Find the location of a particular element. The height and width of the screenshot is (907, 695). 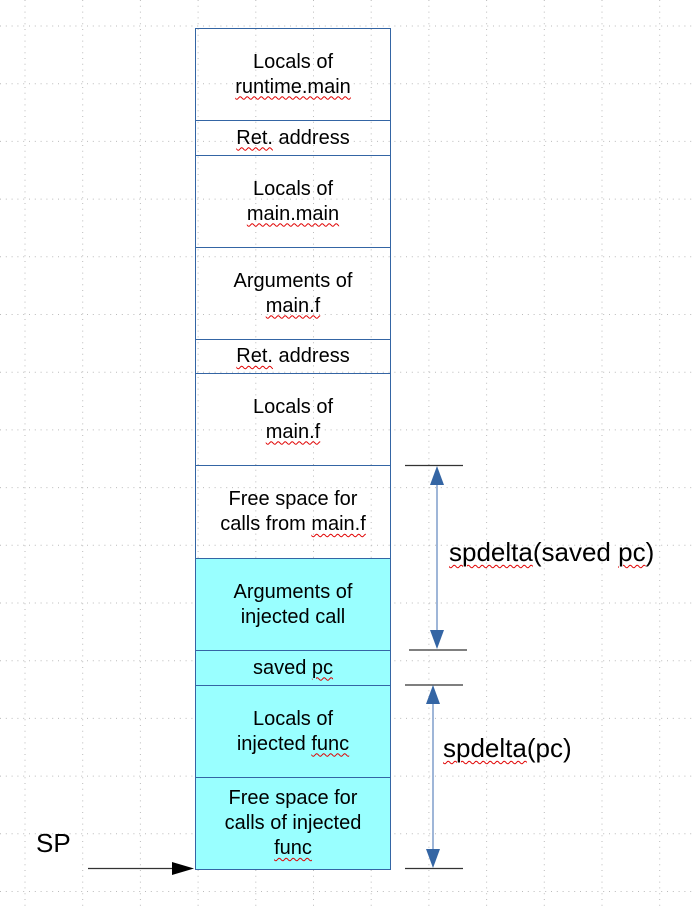

text-segment: injected is located at coordinates (274, 743).